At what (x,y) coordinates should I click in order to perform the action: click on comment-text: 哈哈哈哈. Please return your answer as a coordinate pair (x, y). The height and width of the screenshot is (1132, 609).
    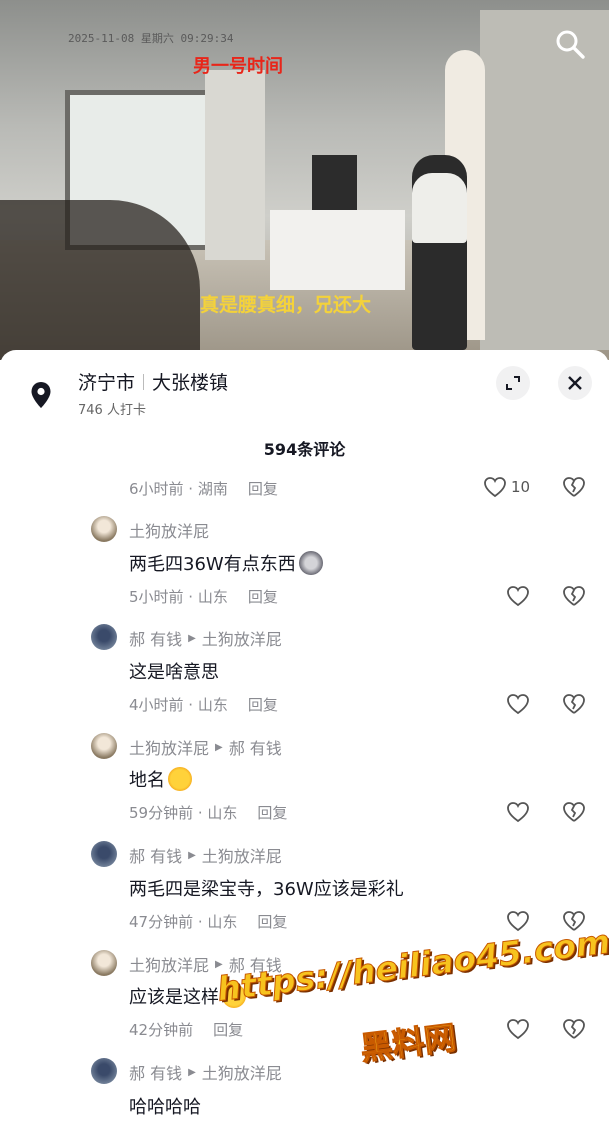
    Looking at the image, I should click on (165, 1107).